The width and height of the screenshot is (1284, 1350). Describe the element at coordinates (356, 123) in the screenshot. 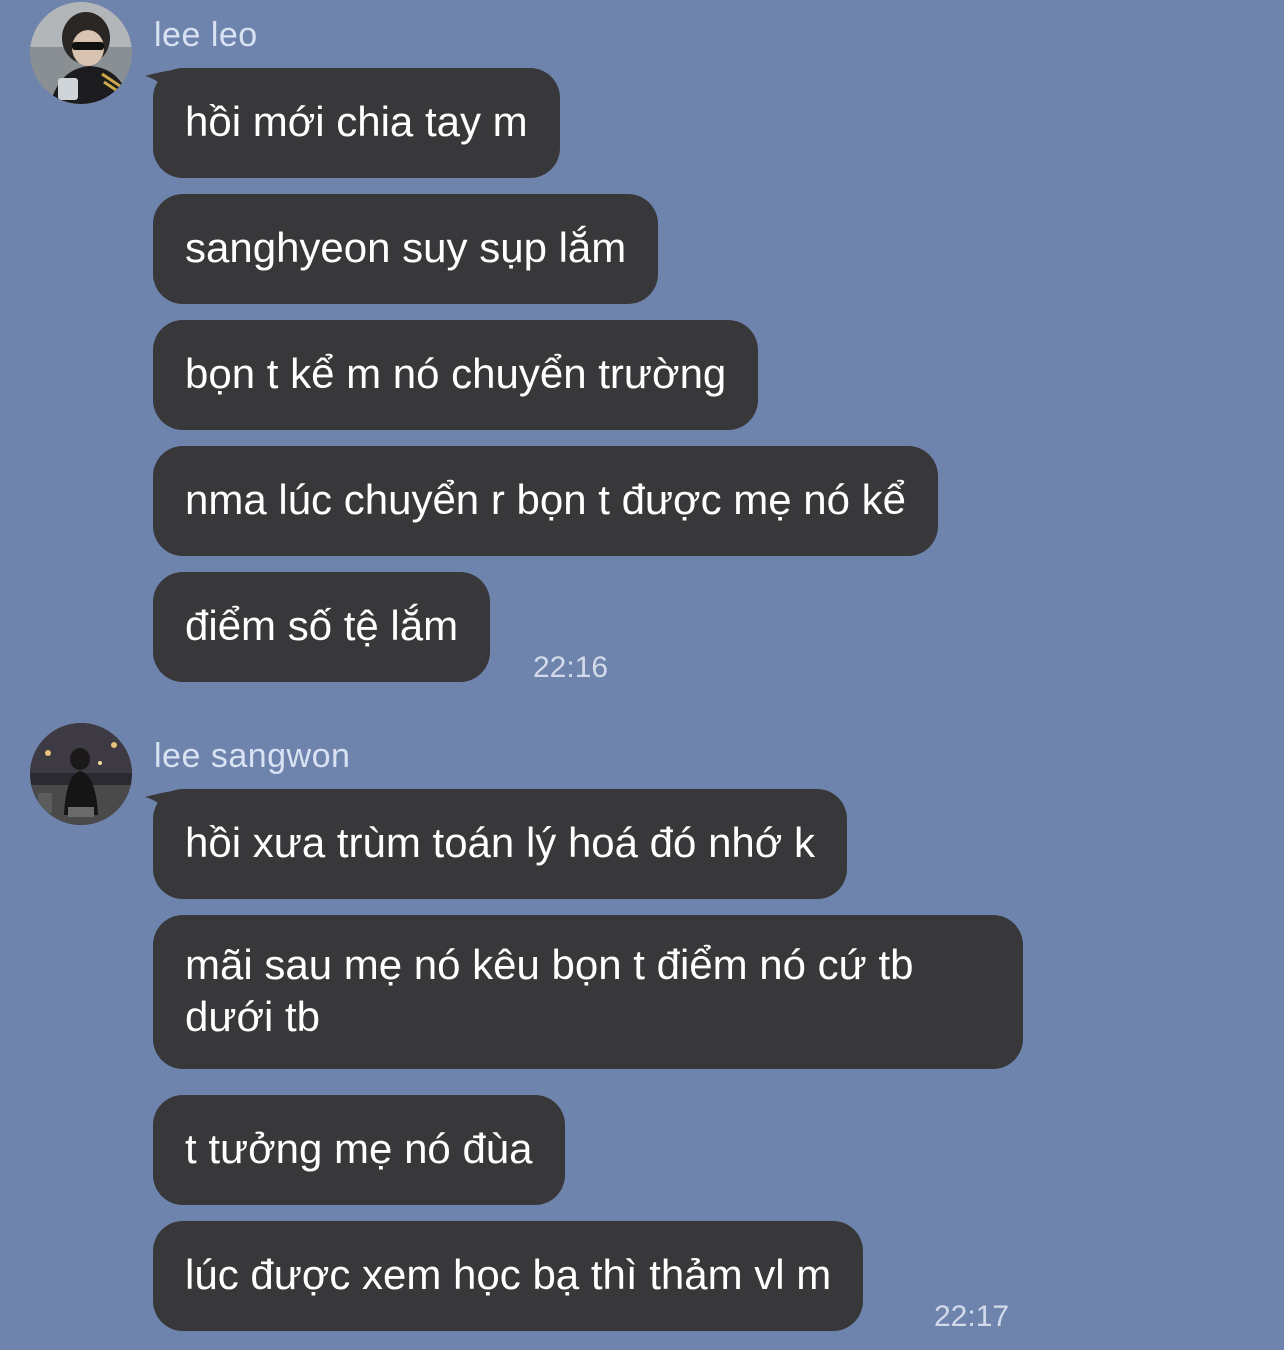

I see `message-bubble: hồi mới chia tay m` at that location.